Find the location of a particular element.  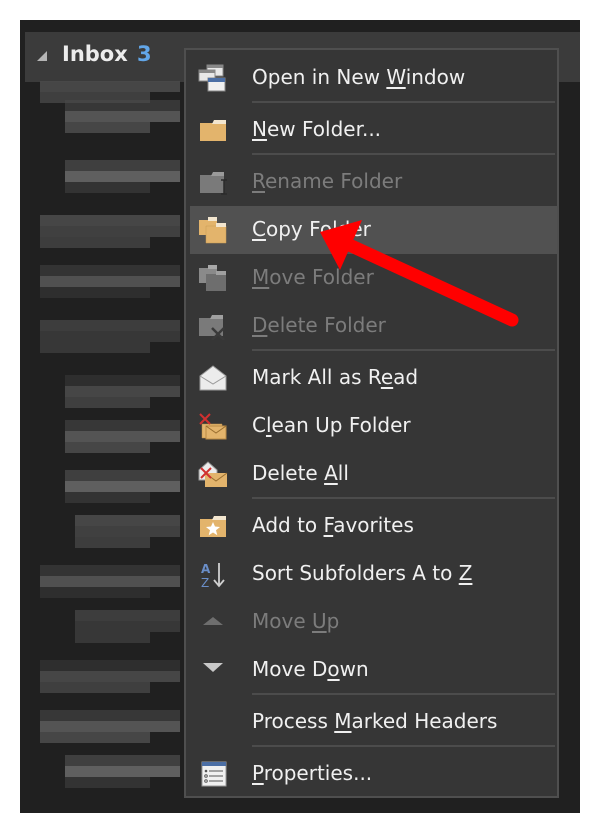

move-up-triangle-icon is located at coordinates (213, 621).